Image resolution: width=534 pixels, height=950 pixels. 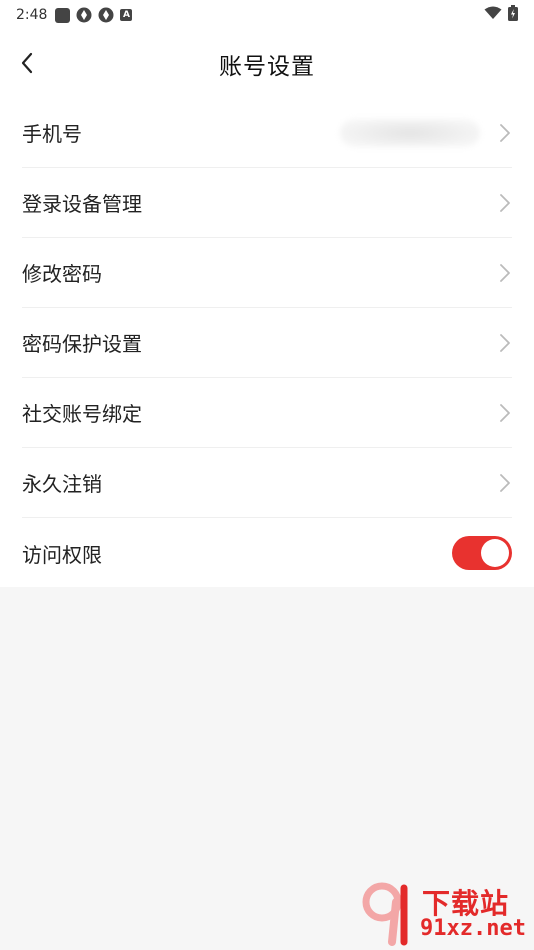 I want to click on chevron-left-icon, so click(x=27, y=63).